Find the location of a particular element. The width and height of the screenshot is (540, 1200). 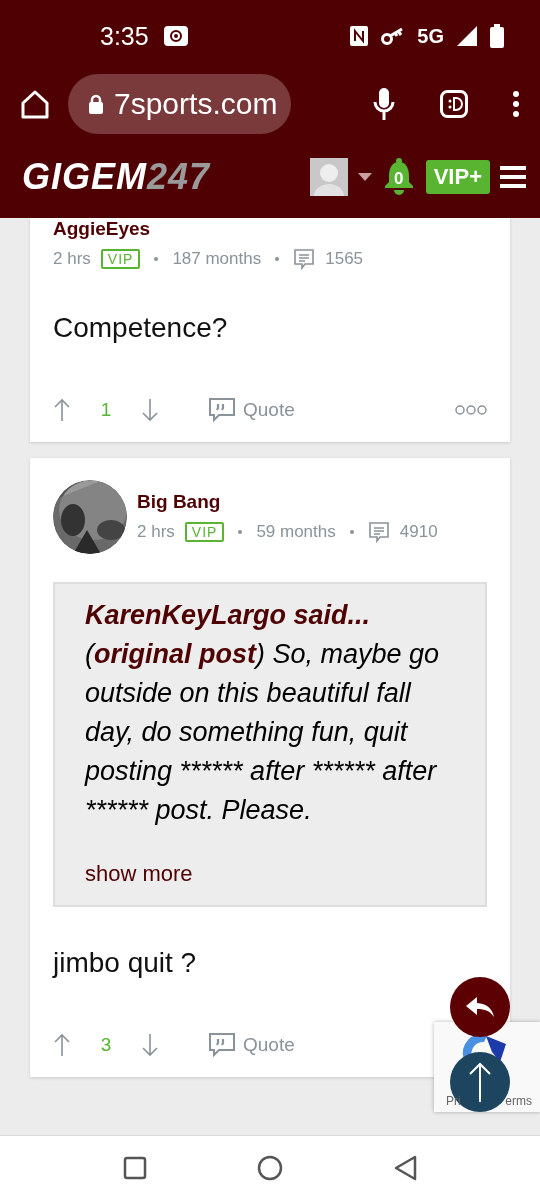

post-text: Competence? is located at coordinates (141, 328).